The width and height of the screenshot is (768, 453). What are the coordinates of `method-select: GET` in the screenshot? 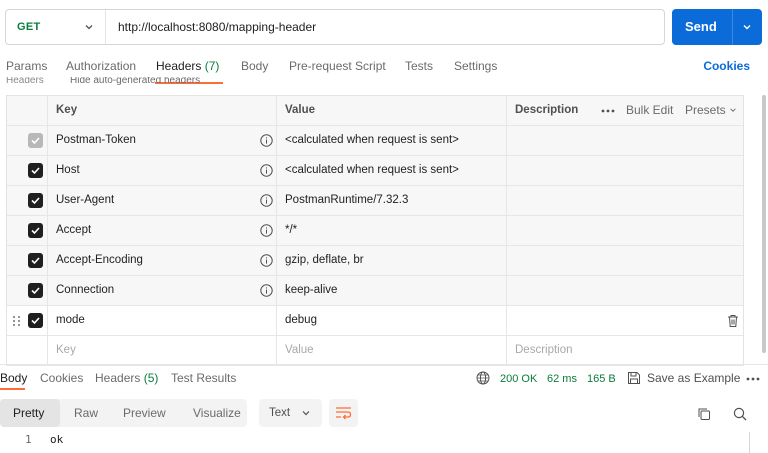 It's located at (56, 27).